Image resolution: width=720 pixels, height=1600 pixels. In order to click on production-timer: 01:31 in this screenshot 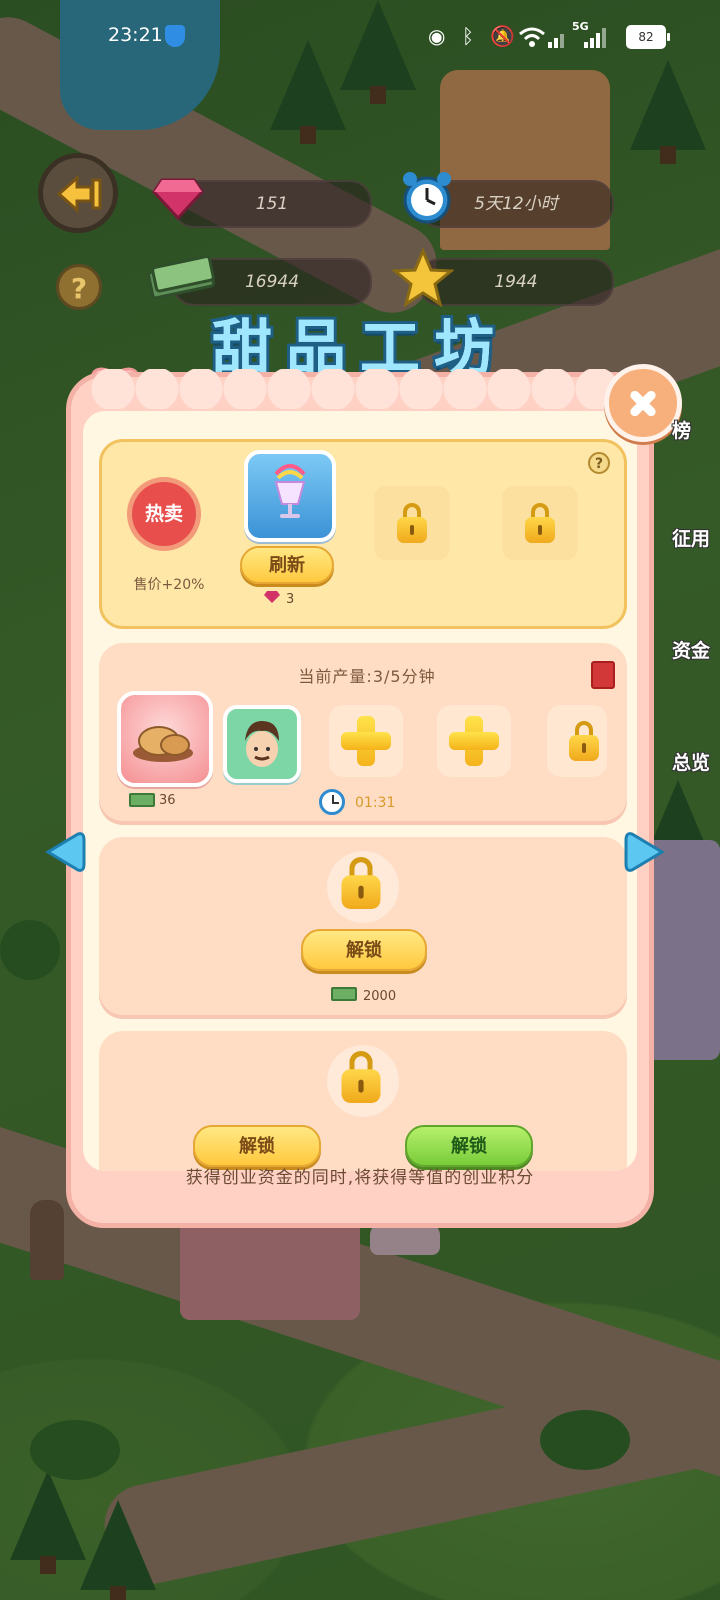, I will do `click(375, 803)`.